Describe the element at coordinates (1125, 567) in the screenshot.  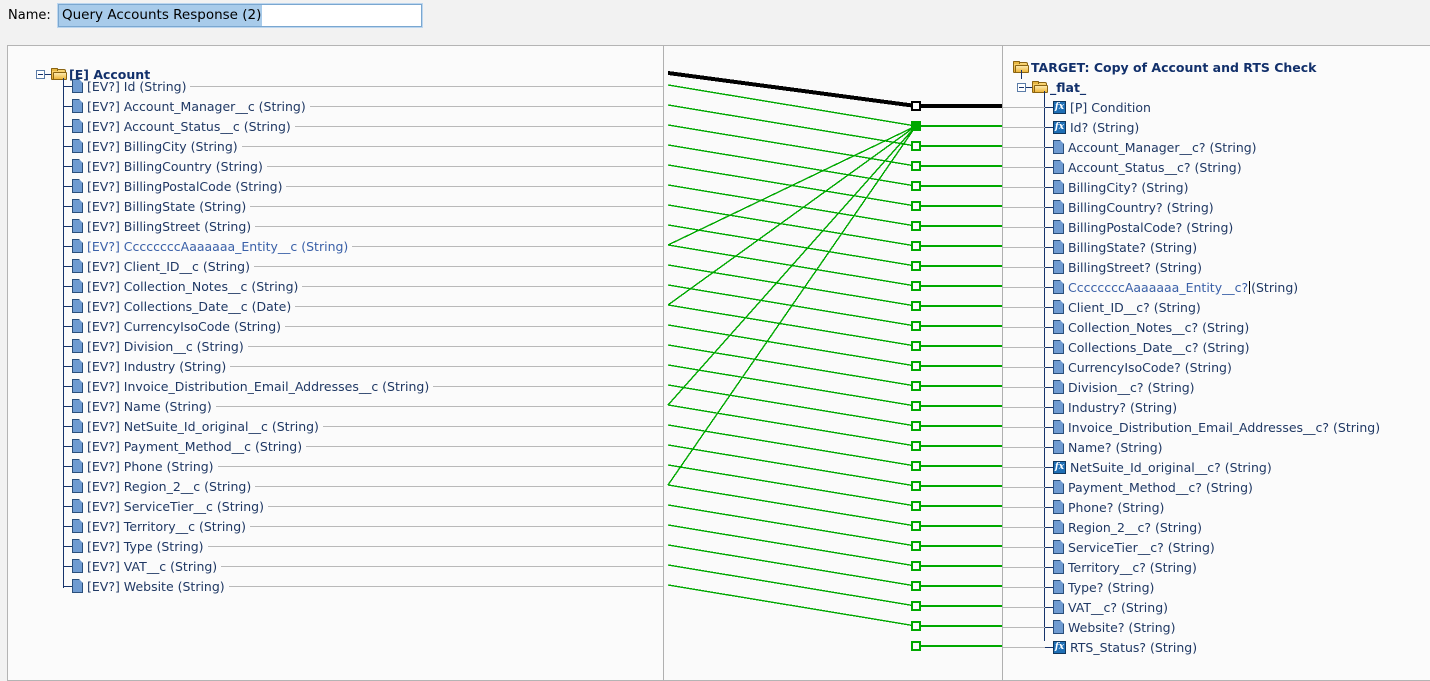
I see `target-field-row: Territory__c? (String)` at that location.